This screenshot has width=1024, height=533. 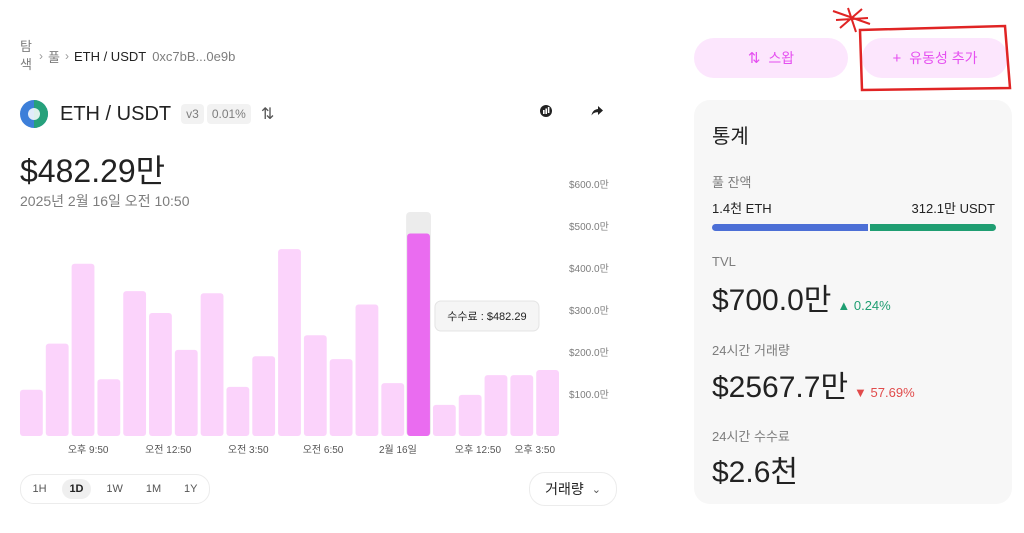 I want to click on timeframe-1m: 1M, so click(x=153, y=489).